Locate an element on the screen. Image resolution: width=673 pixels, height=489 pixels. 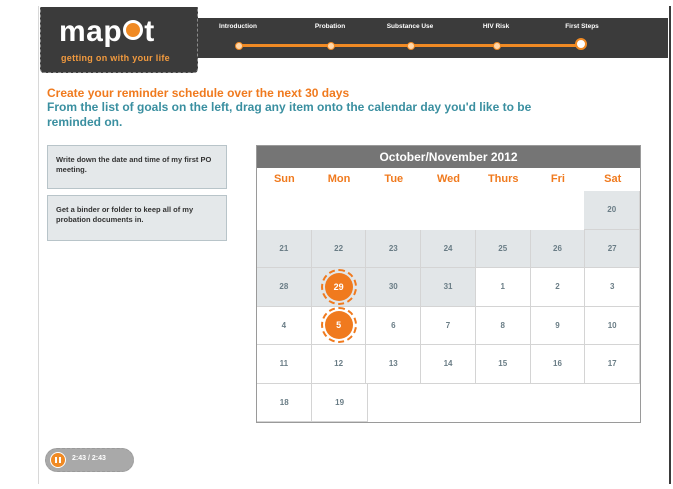
calendar-day-9: 9 is located at coordinates (558, 325).